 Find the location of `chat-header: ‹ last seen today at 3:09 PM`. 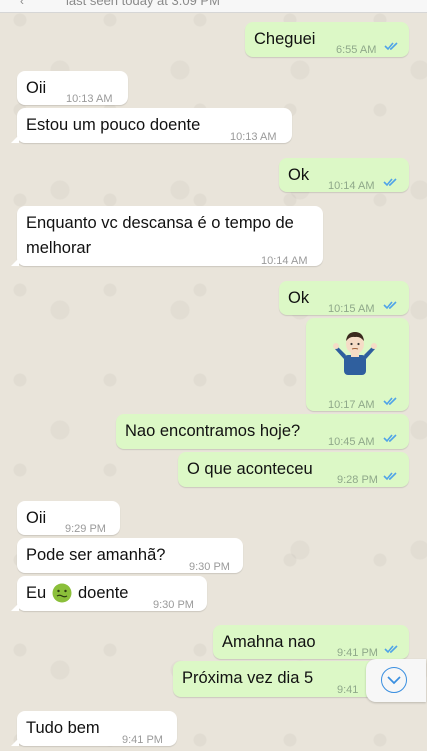

chat-header: ‹ last seen today at 3:09 PM is located at coordinates (213, 6).